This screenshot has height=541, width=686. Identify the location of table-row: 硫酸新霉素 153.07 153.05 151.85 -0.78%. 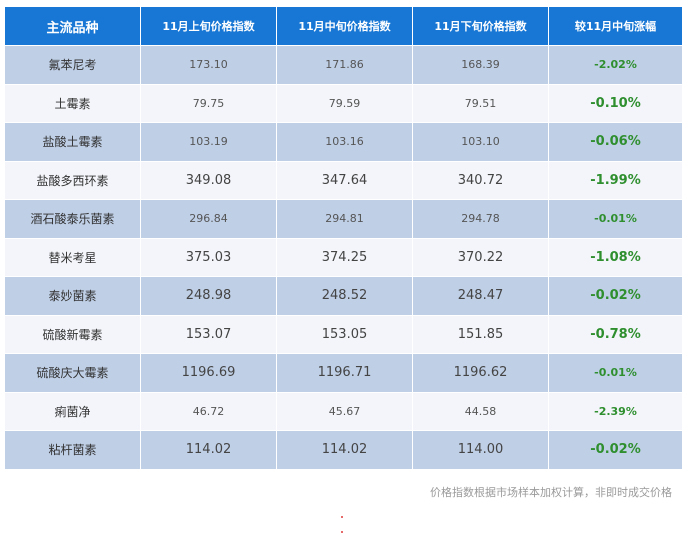
(343, 334).